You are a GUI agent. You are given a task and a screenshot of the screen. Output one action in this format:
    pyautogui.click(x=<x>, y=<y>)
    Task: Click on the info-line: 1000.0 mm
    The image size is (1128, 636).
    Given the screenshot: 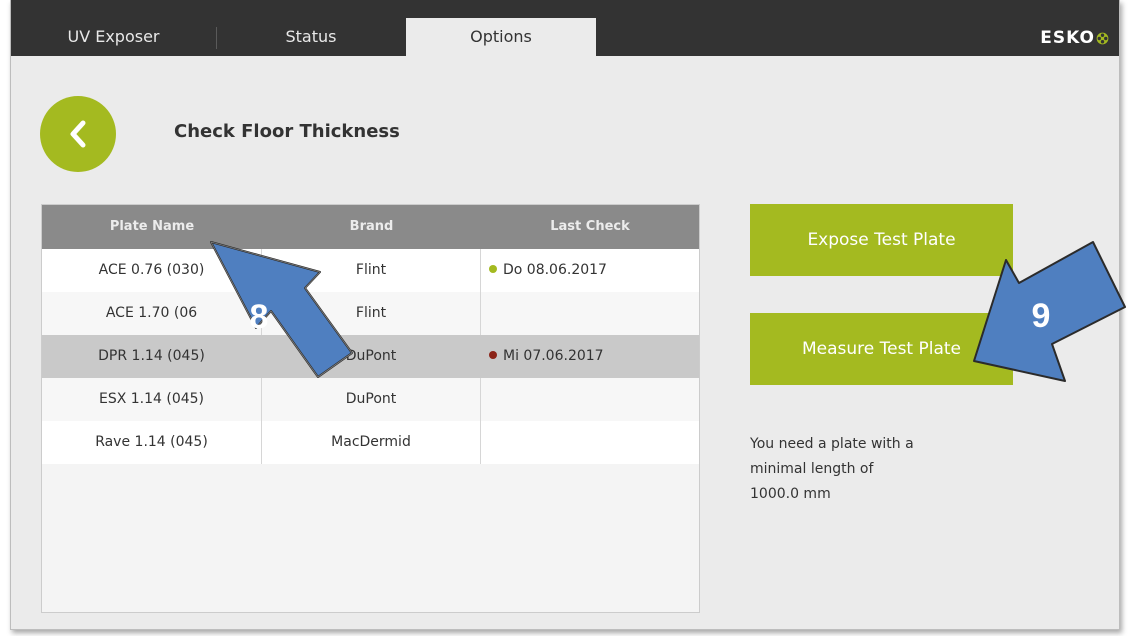 What is the action you would take?
    pyautogui.click(x=790, y=494)
    